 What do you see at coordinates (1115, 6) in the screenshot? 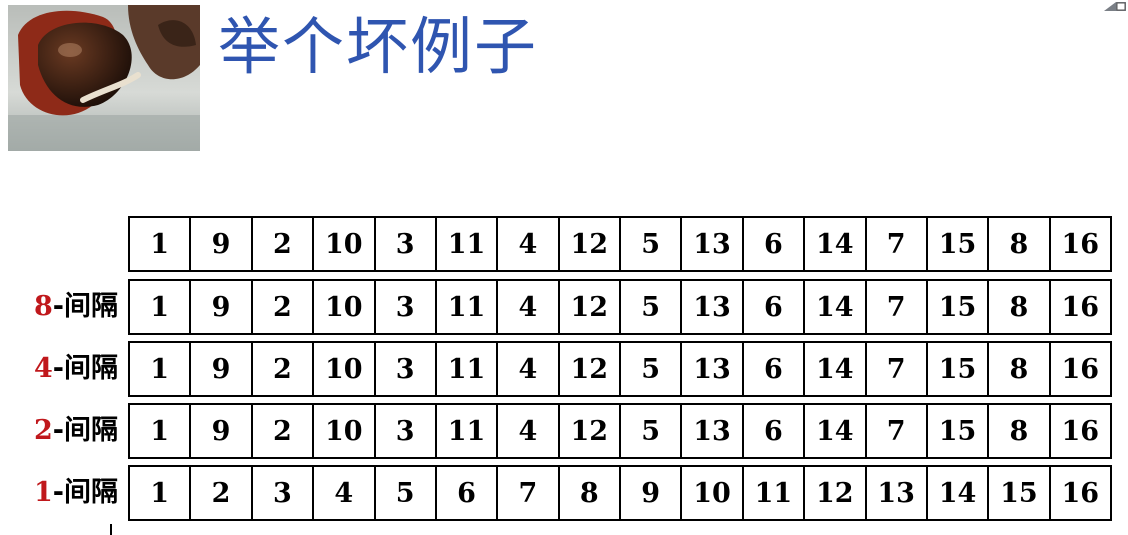
I see `fullscreen-icon` at bounding box center [1115, 6].